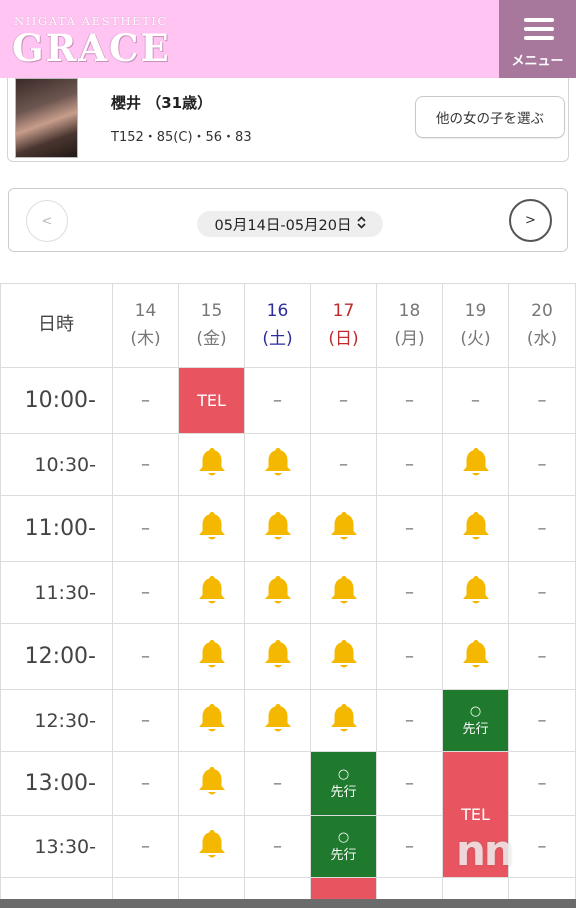 Image resolution: width=576 pixels, height=908 pixels. Describe the element at coordinates (56, 784) in the screenshot. I see `time-slot-label: 13:00-` at that location.